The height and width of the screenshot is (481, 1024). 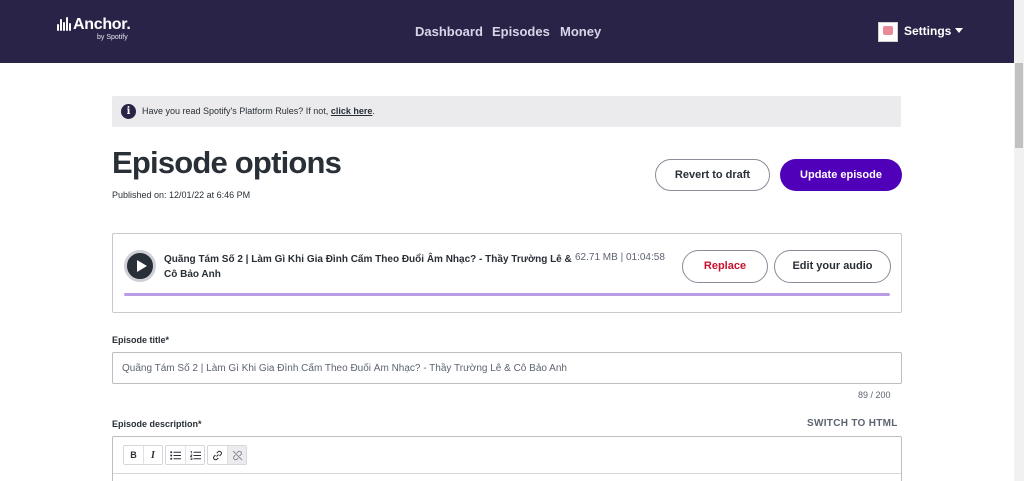 What do you see at coordinates (507, 368) in the screenshot?
I see `episode-title-input` at bounding box center [507, 368].